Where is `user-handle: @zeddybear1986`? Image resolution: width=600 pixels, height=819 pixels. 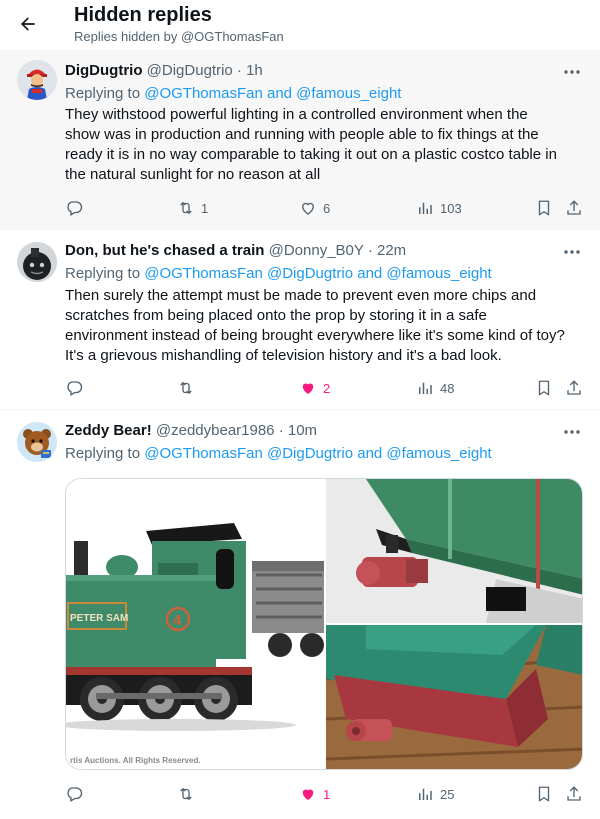
user-handle: @zeddybear1986 is located at coordinates (215, 430).